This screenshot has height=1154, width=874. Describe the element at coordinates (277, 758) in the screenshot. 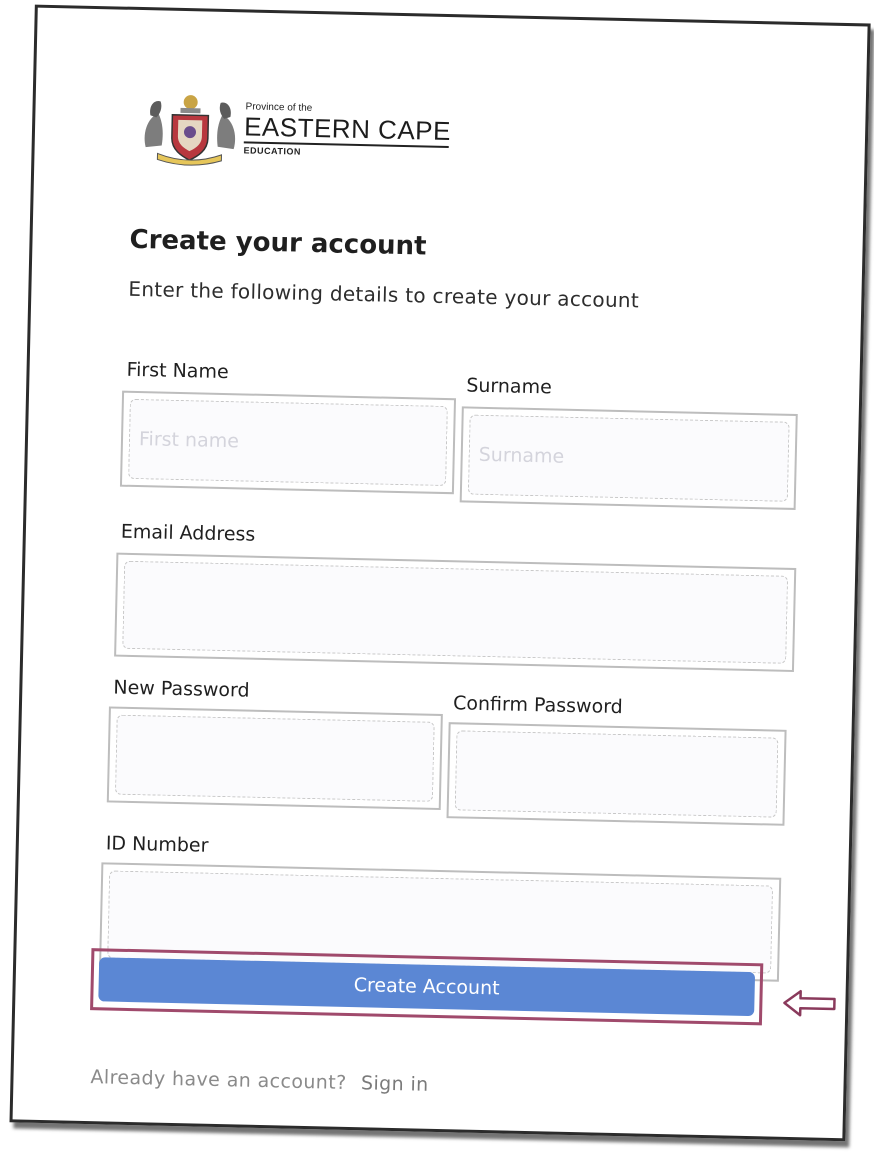

I see `new-password-input` at that location.